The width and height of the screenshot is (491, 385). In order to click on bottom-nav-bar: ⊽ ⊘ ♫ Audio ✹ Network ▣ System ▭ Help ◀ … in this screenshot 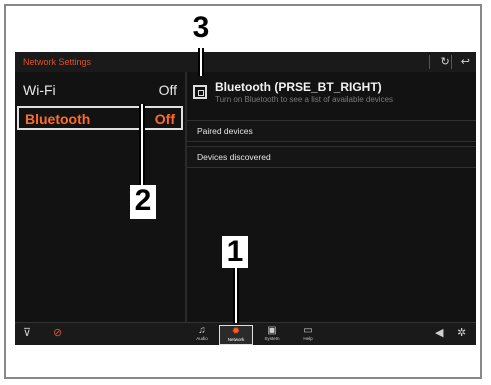, I will do `click(245, 333)`.